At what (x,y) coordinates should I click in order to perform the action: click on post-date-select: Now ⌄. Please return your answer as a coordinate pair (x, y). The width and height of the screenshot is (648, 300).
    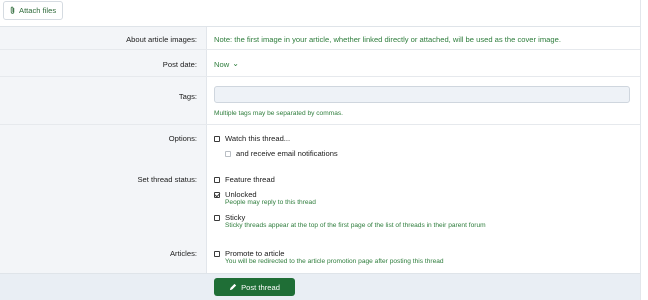
    Looking at the image, I should click on (226, 64).